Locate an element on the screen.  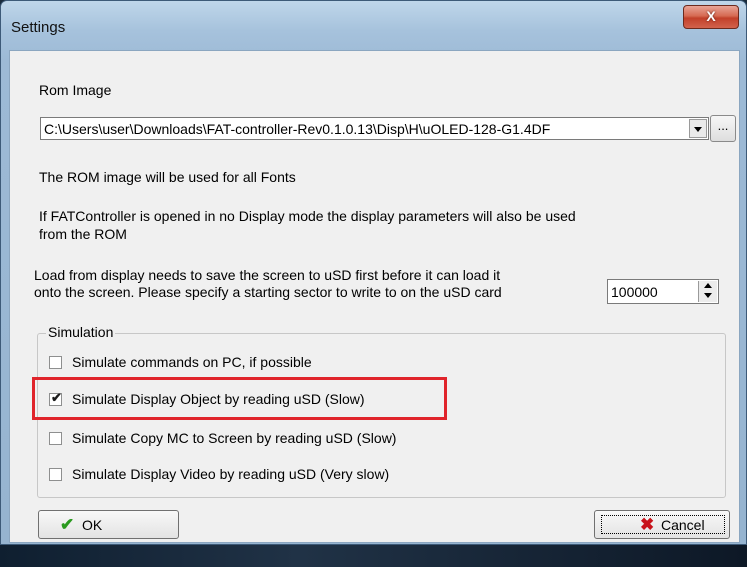
checkmark-icon: ✔ is located at coordinates (67, 524).